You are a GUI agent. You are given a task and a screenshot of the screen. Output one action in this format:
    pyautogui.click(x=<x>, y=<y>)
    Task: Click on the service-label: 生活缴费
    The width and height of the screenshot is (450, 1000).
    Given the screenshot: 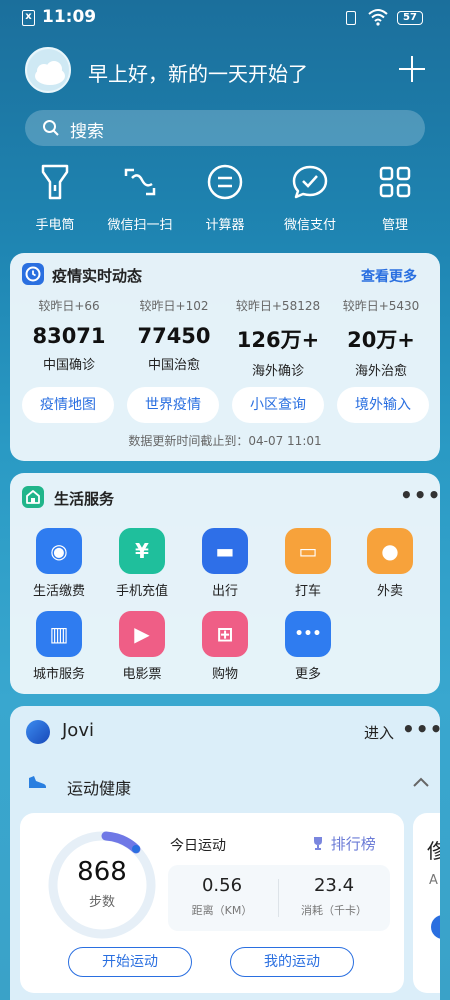 What is the action you would take?
    pyautogui.click(x=58, y=591)
    